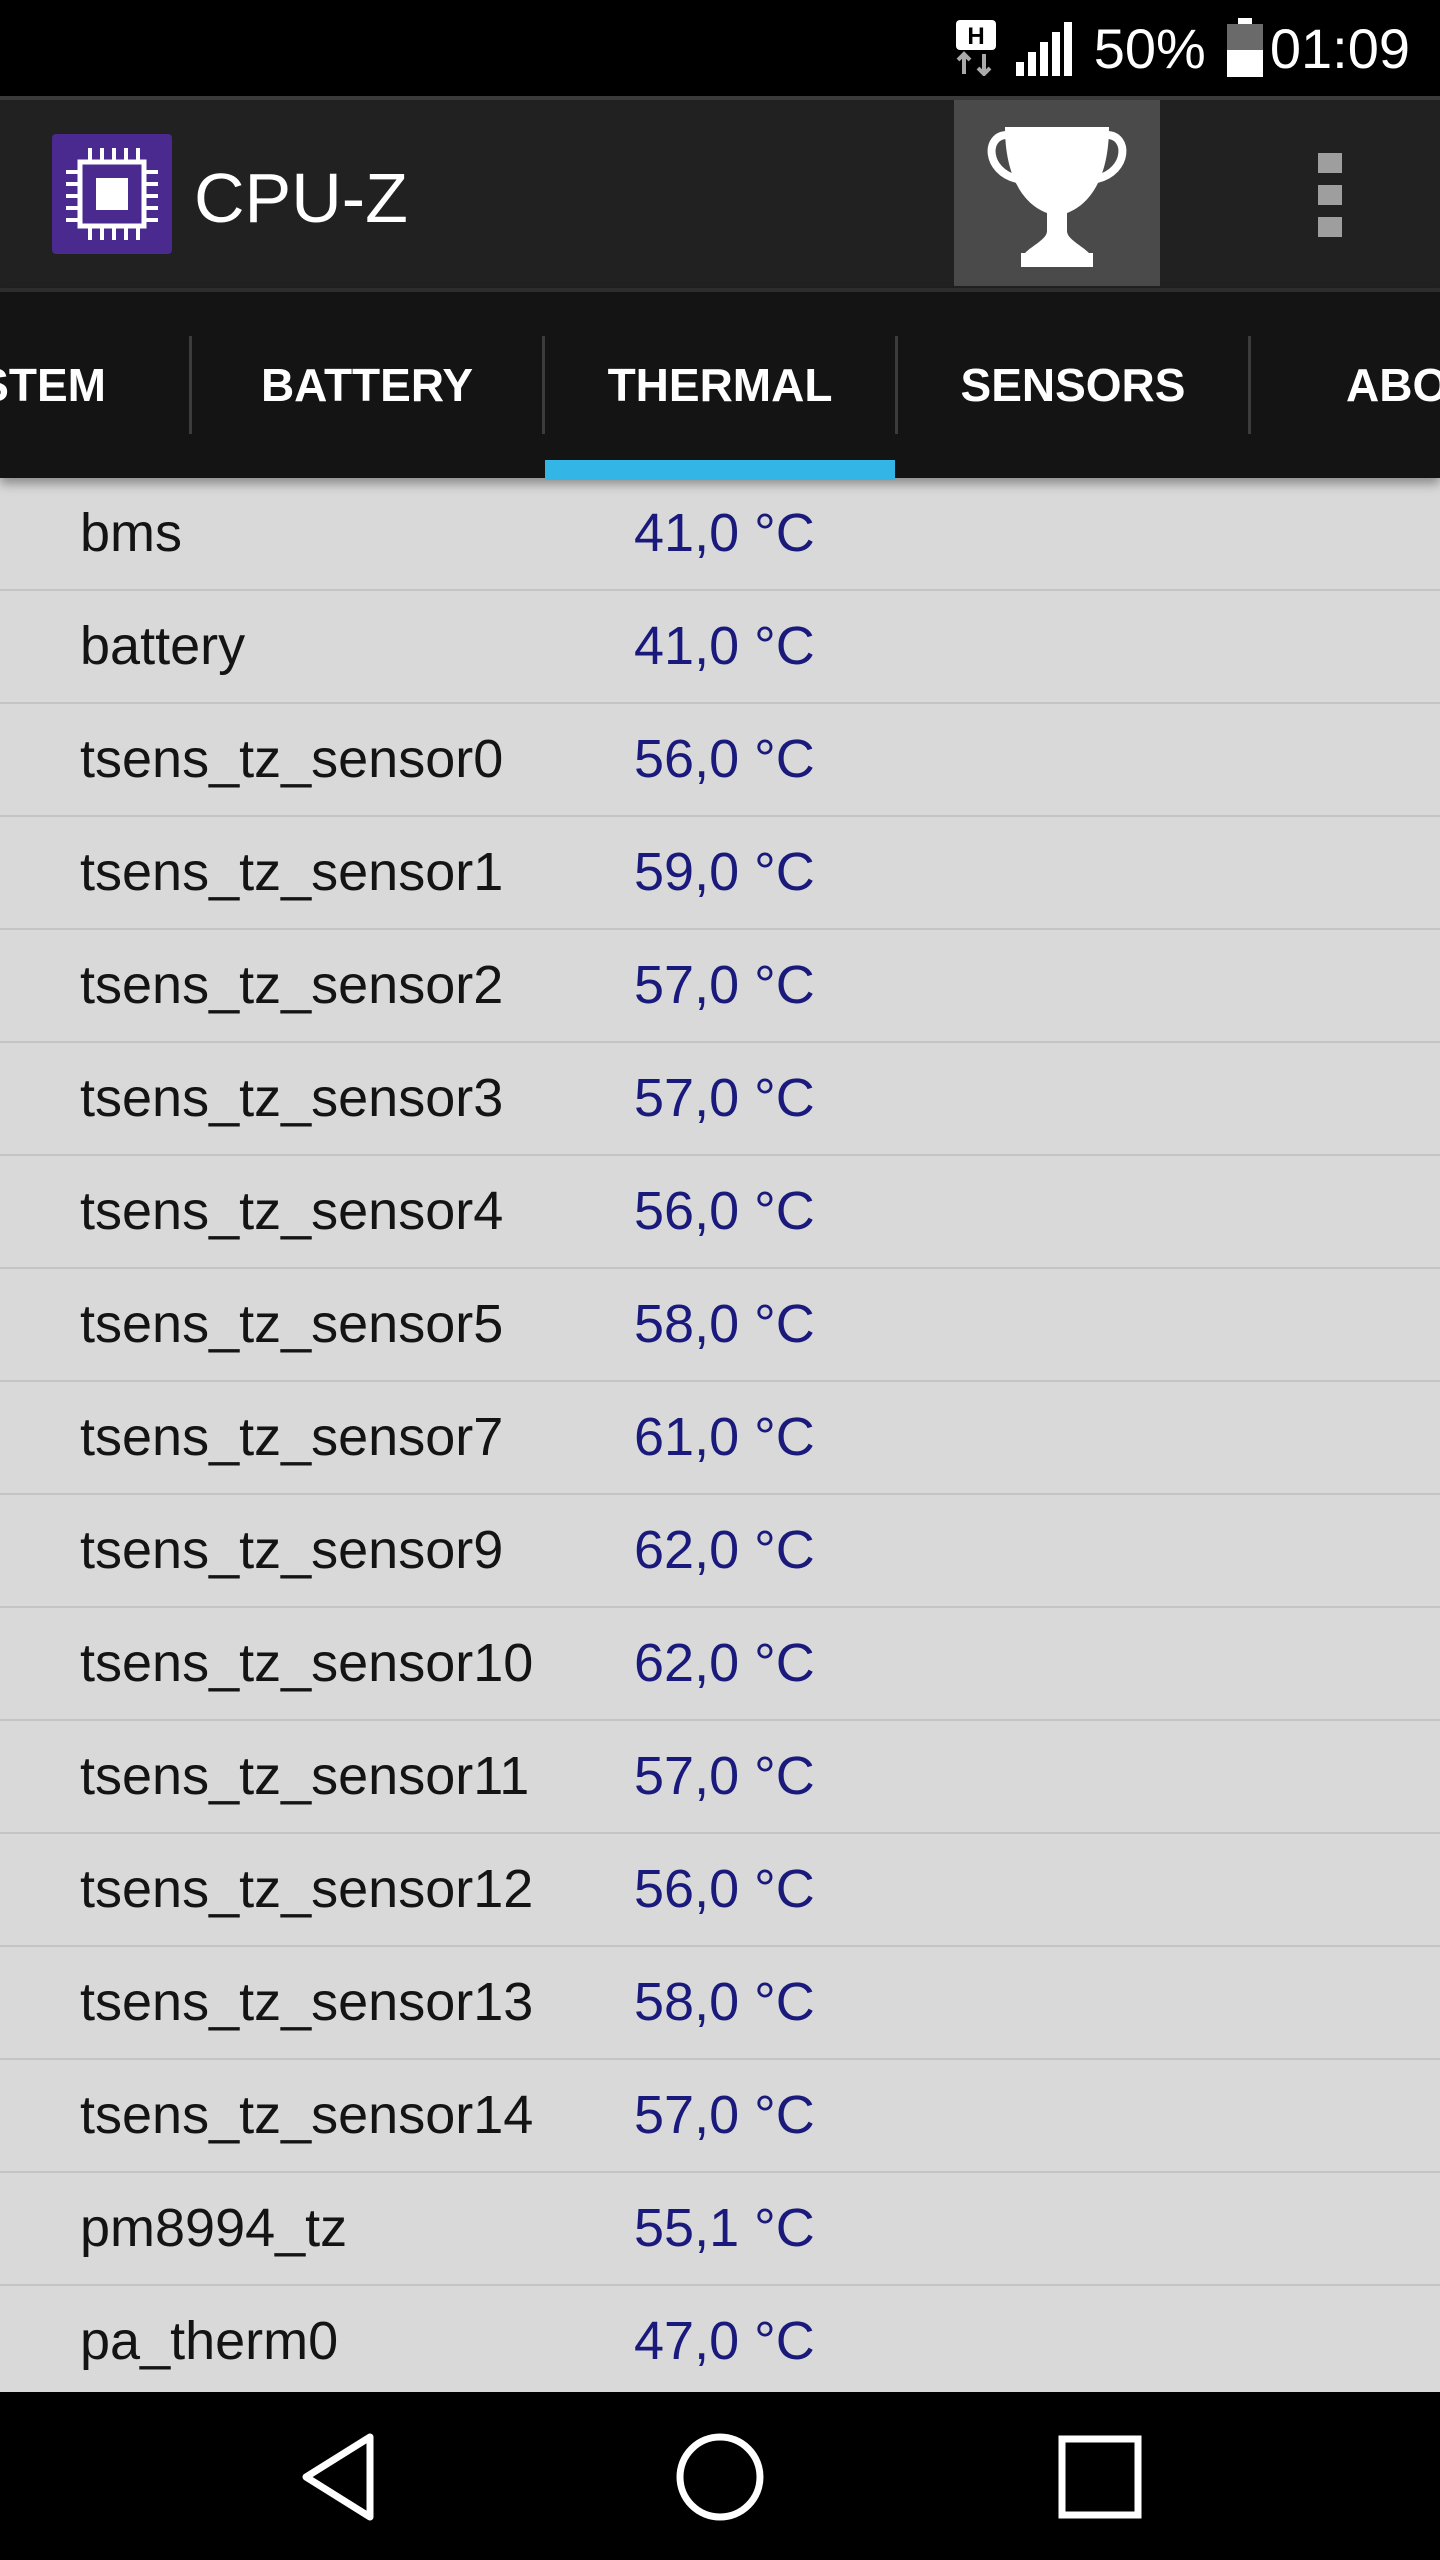 This screenshot has height=2560, width=1440. I want to click on sensor-temperature: 61,0 °C, so click(724, 1437).